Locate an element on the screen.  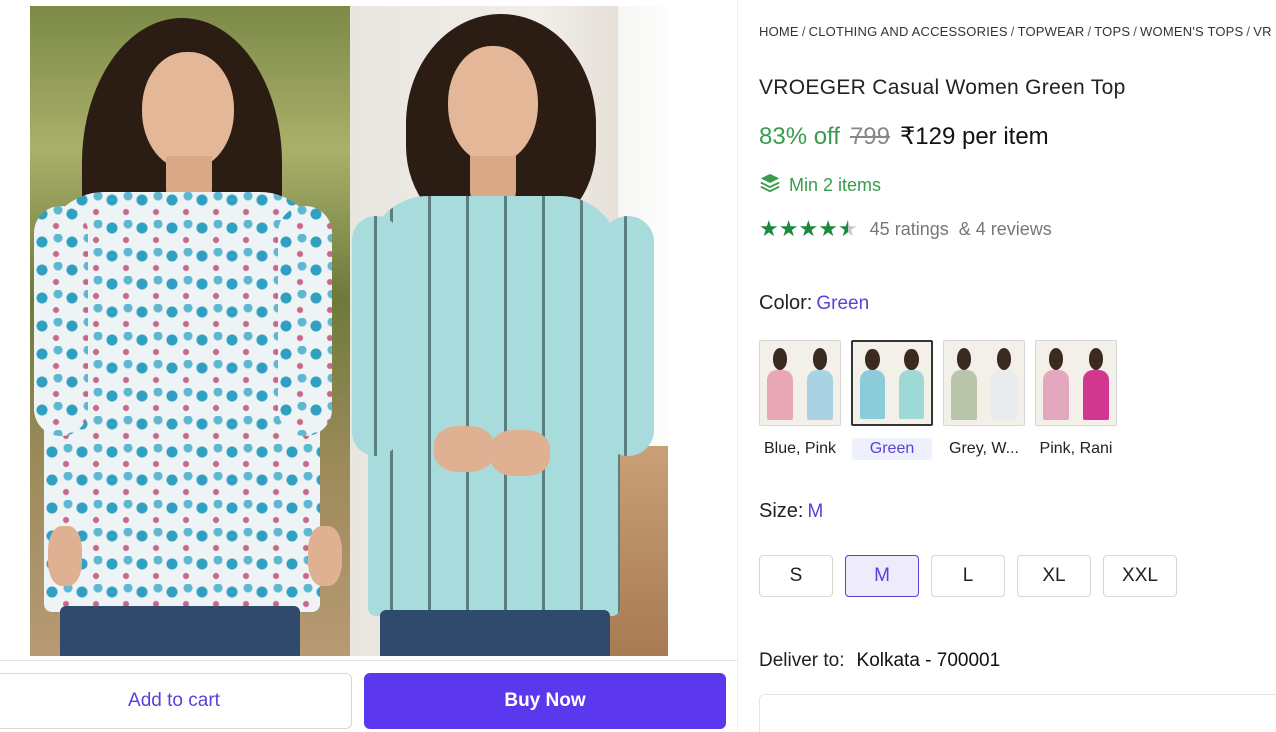
breadcrumb-home: HOME is located at coordinates (779, 31).